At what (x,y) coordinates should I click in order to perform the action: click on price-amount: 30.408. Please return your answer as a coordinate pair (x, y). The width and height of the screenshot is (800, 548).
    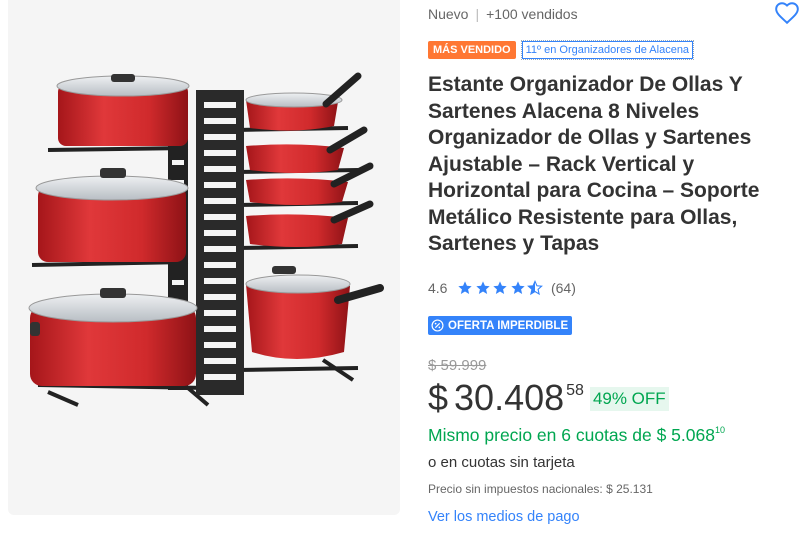
    Looking at the image, I should click on (509, 397).